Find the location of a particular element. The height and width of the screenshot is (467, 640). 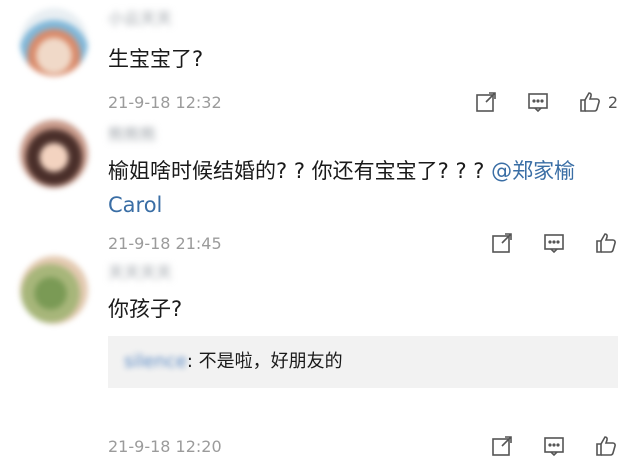

comment-actions: 2 is located at coordinates (532, 102).